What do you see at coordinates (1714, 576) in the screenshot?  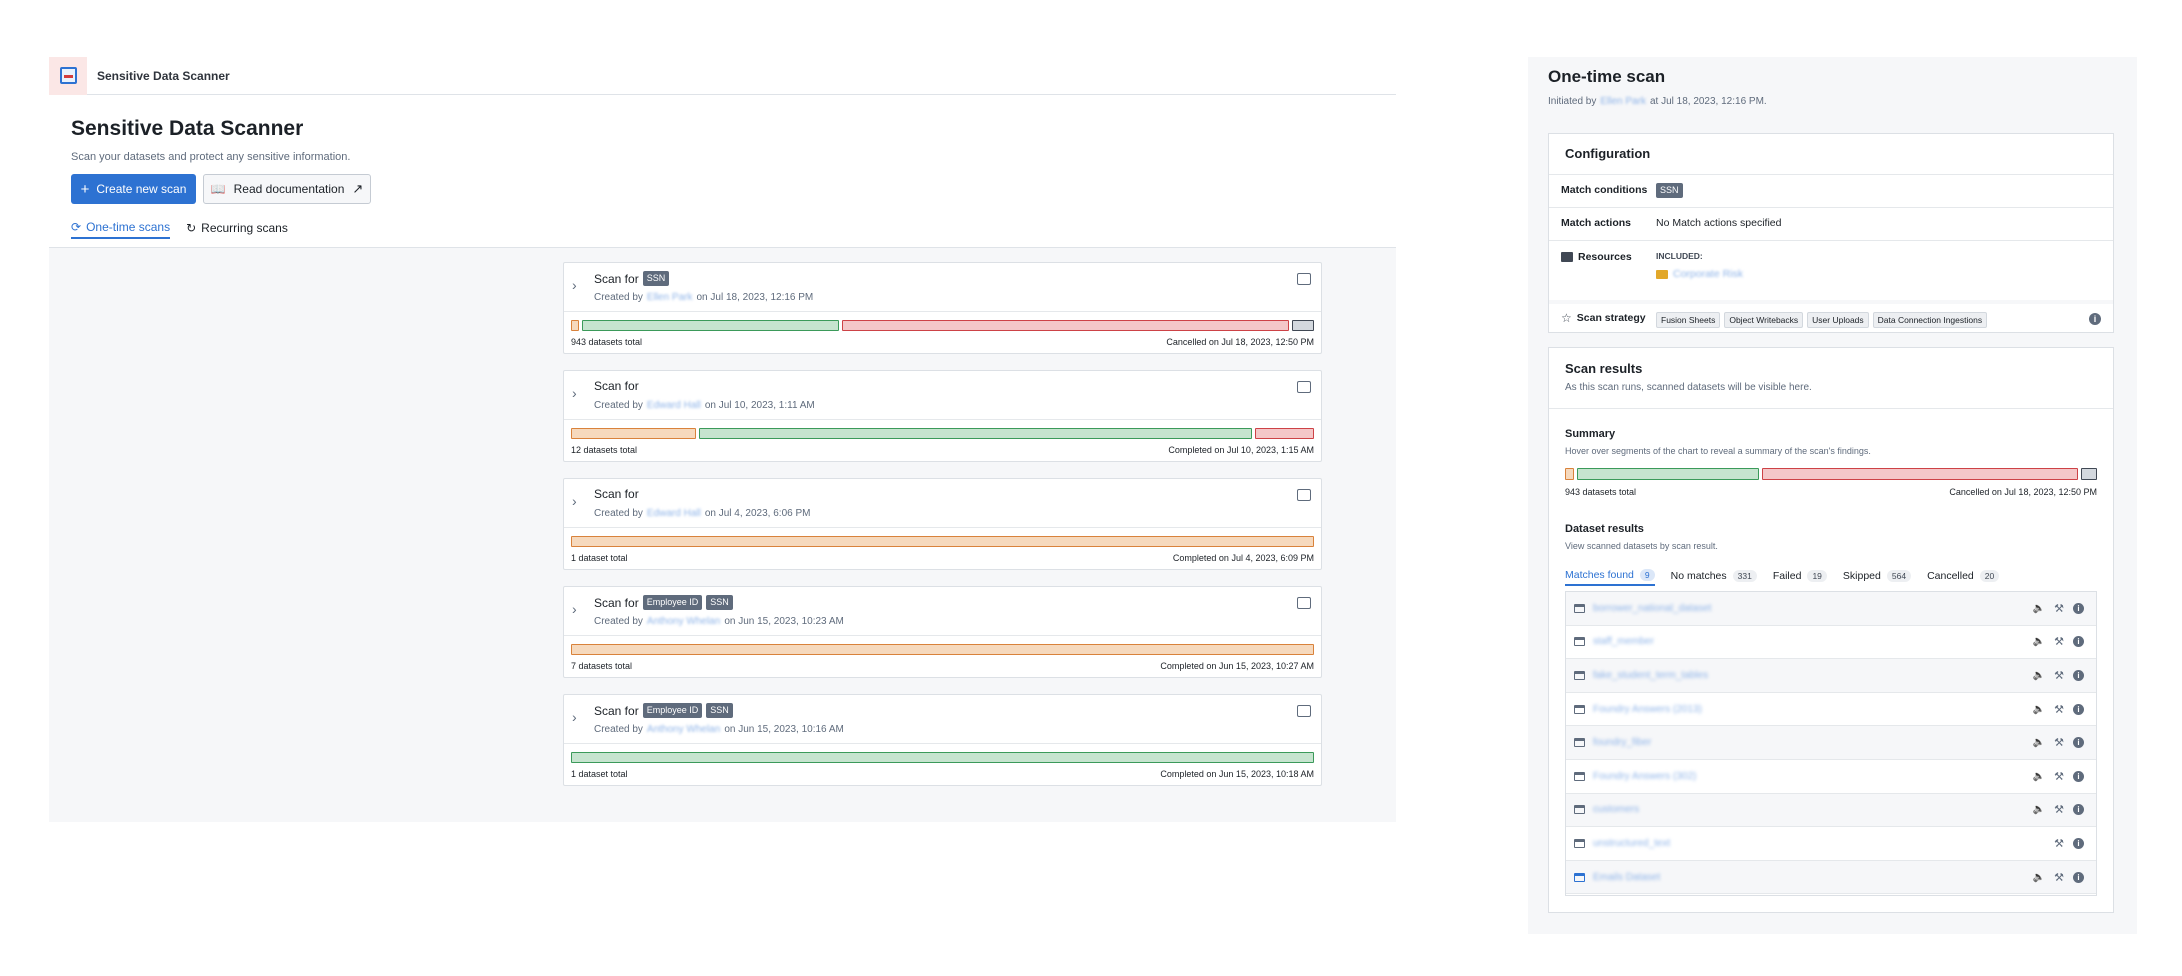 I see `tab-no-matches: No matches 331` at bounding box center [1714, 576].